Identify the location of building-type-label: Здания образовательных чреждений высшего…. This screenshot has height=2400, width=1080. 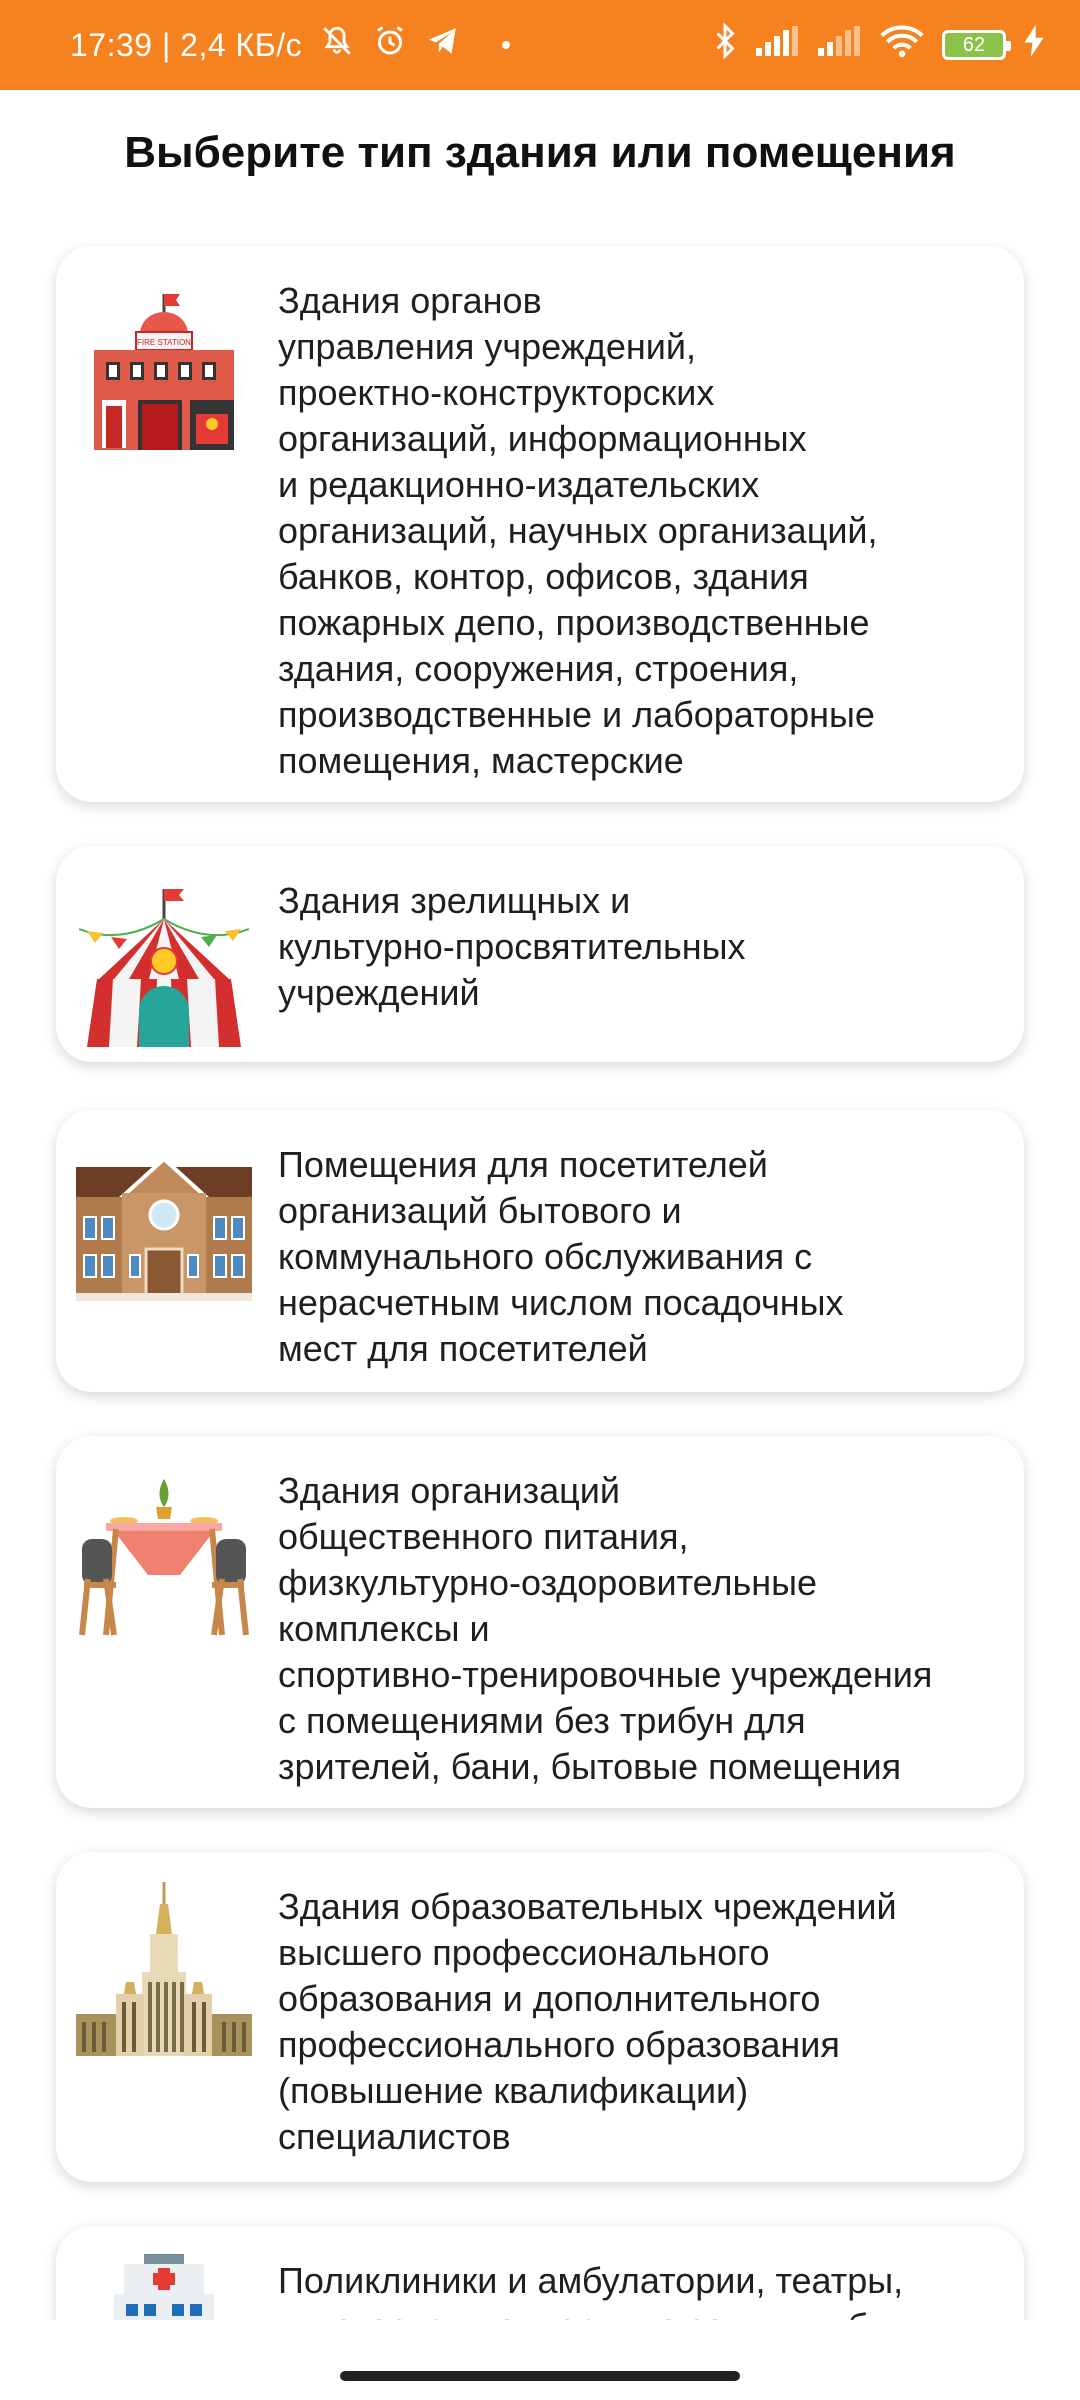
(587, 2021).